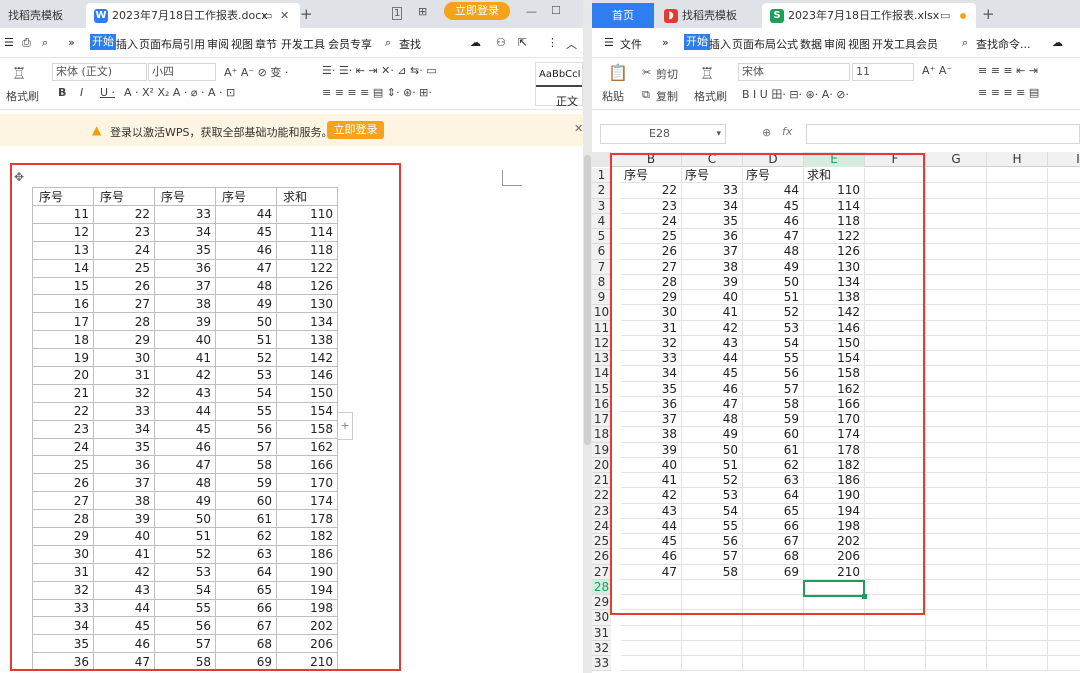 The height and width of the screenshot is (673, 1080). I want to click on row-header: 15, so click(601, 389).